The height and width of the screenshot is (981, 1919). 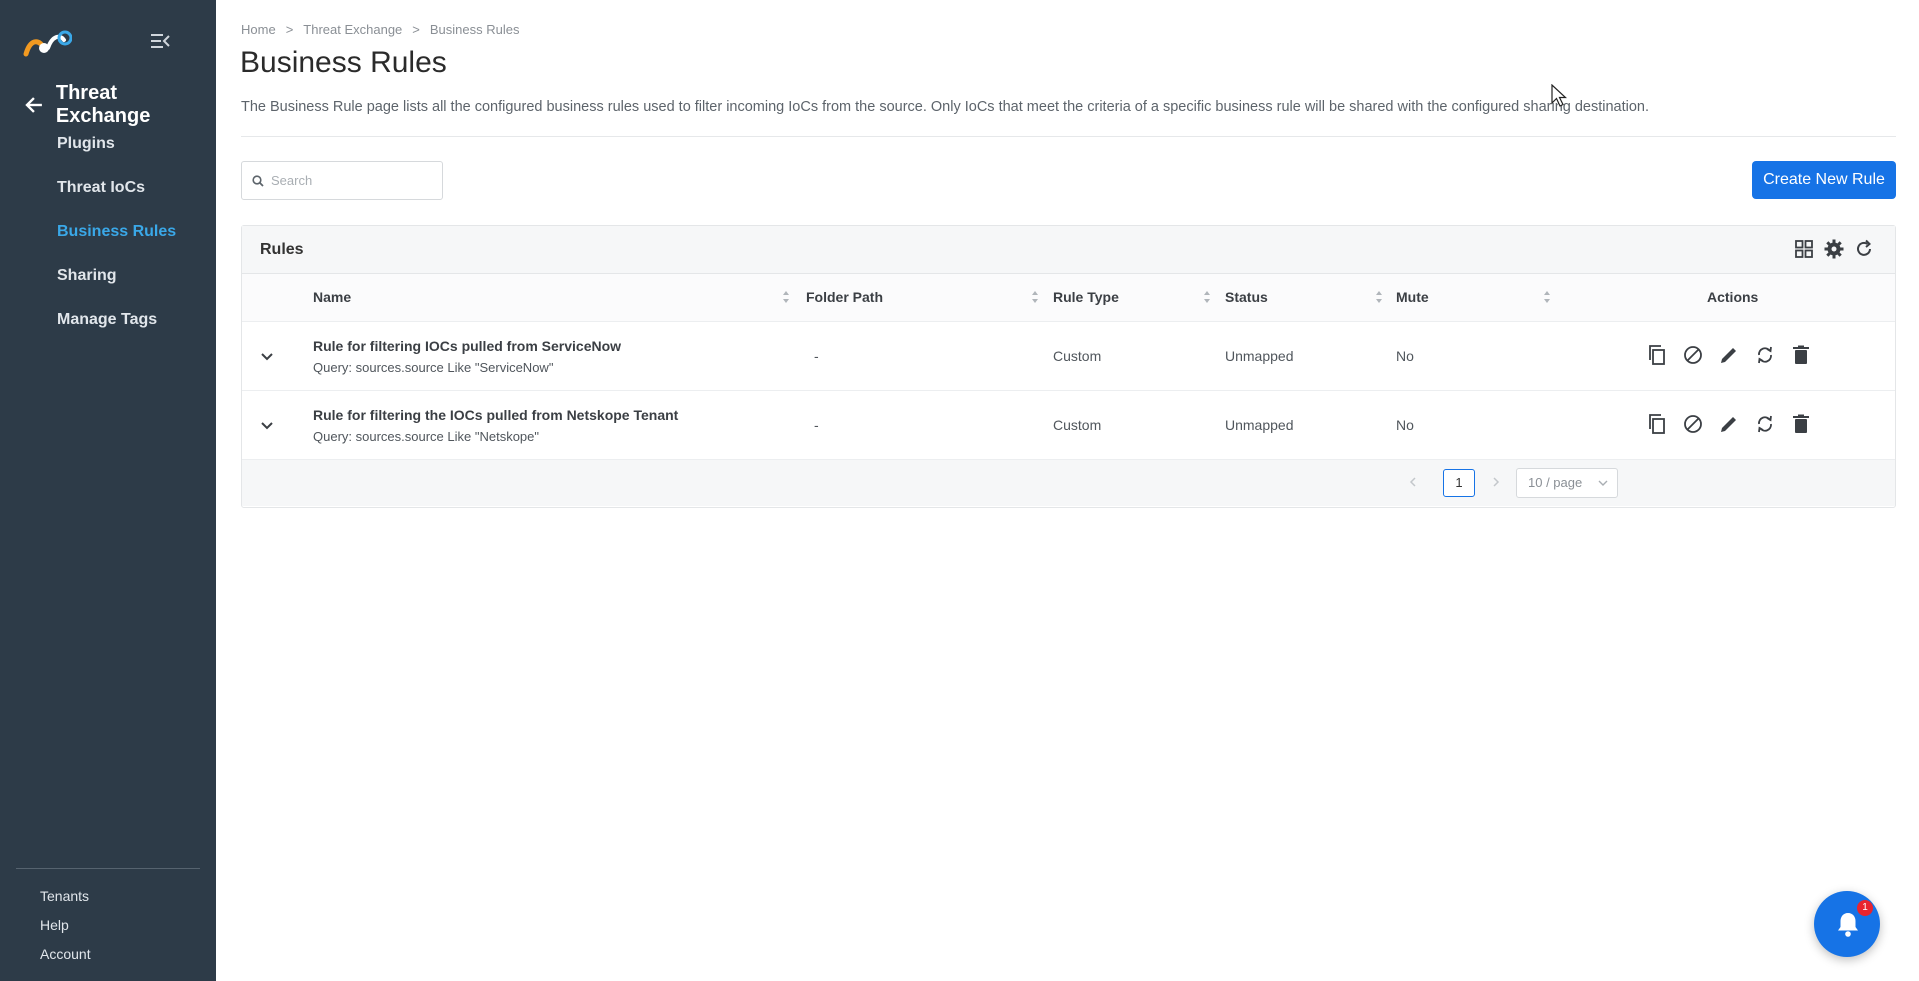 I want to click on sidebar-item-business-rules: Business Rules, so click(x=116, y=243).